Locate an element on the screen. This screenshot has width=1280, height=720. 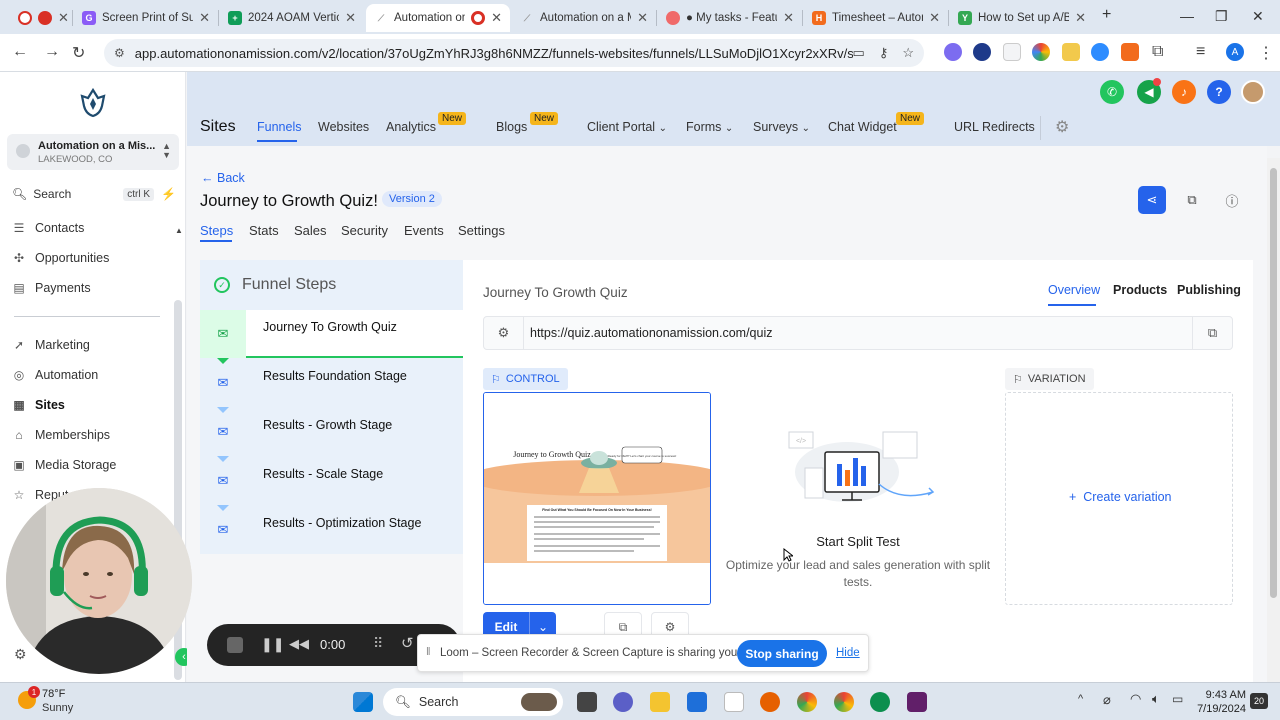
restart-icon: ↺ is located at coordinates (407, 643).